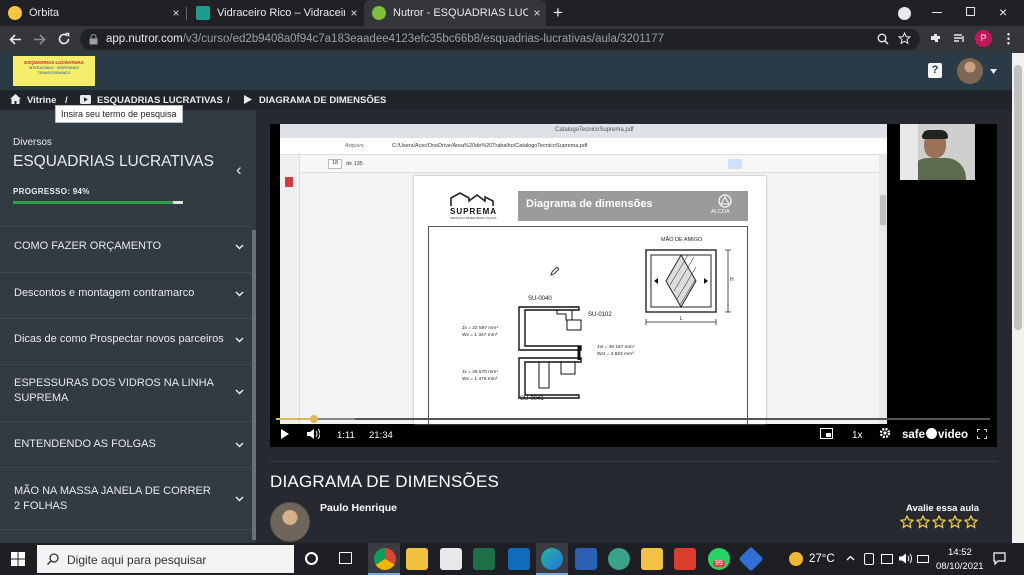  Describe the element at coordinates (126, 392) in the screenshot. I see `module-item: ESPESSURAS DOS VIDROS NA LINHA SUPREMA` at that location.